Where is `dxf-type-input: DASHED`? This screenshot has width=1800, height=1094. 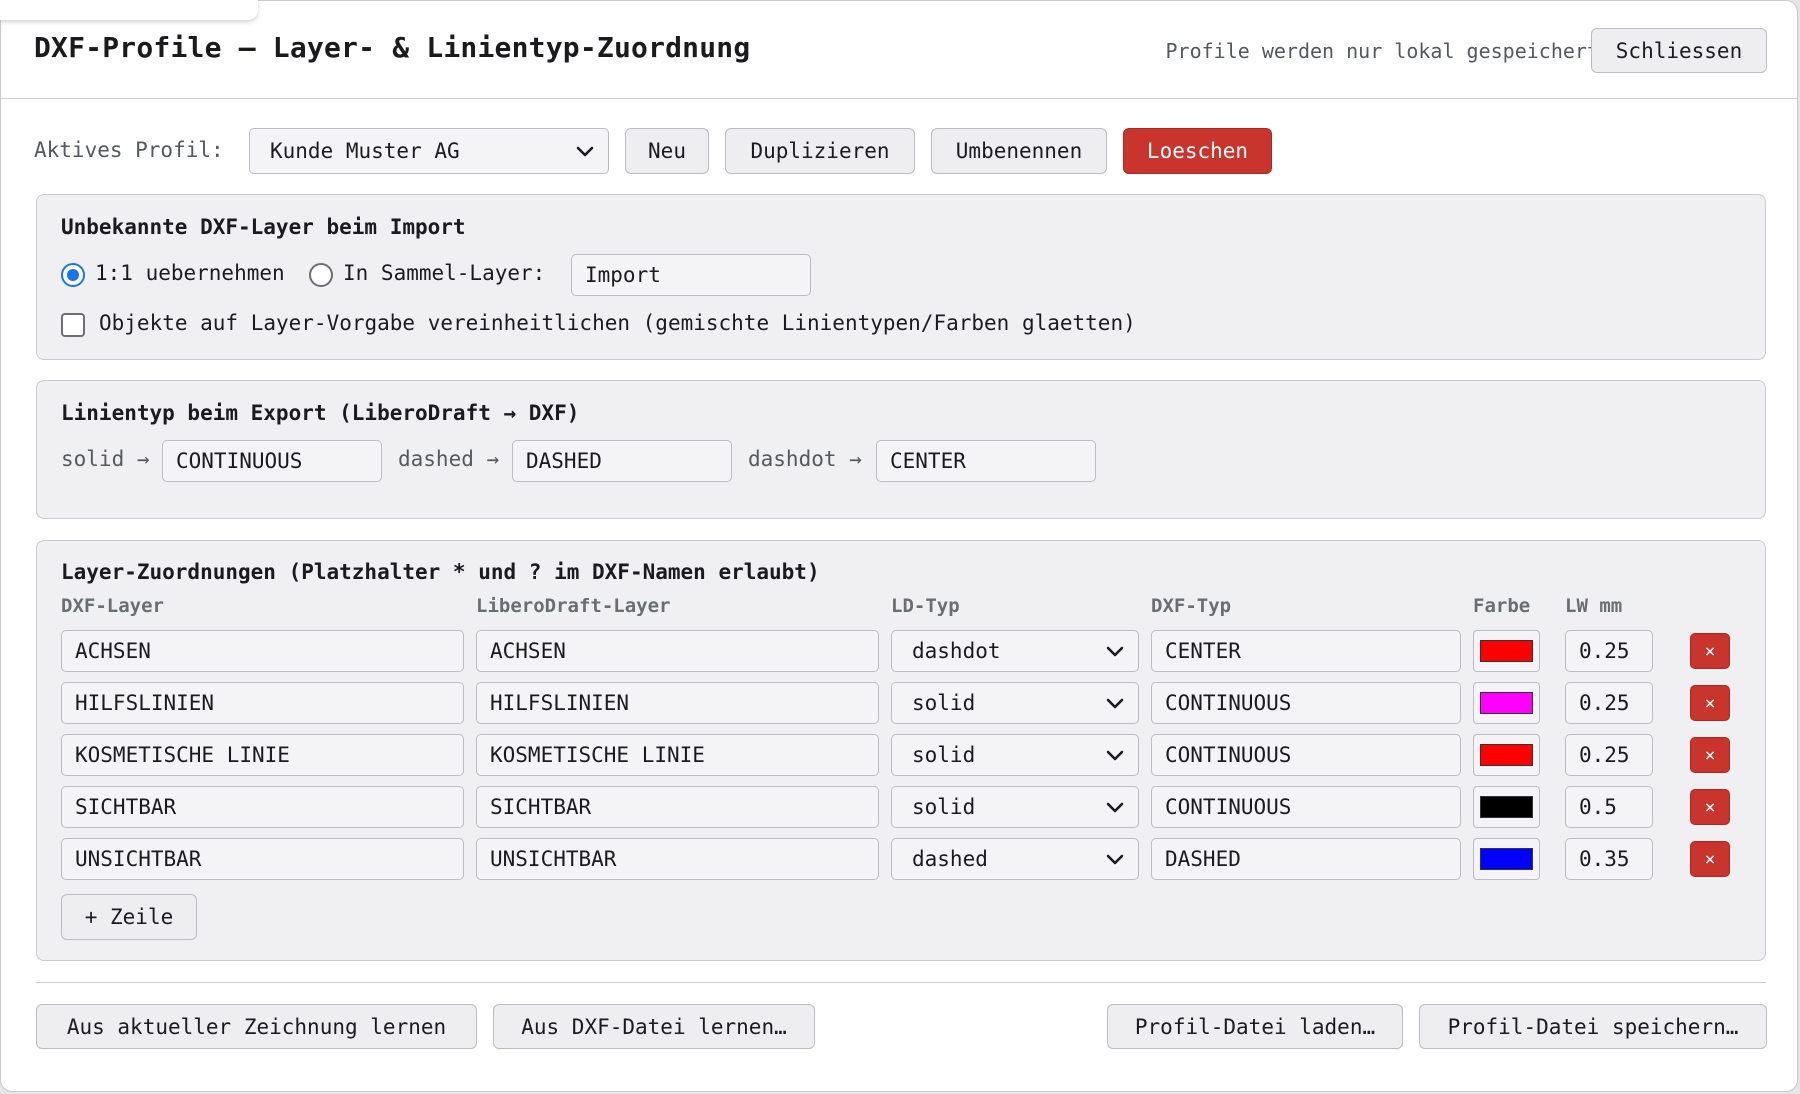 dxf-type-input: DASHED is located at coordinates (1306, 859).